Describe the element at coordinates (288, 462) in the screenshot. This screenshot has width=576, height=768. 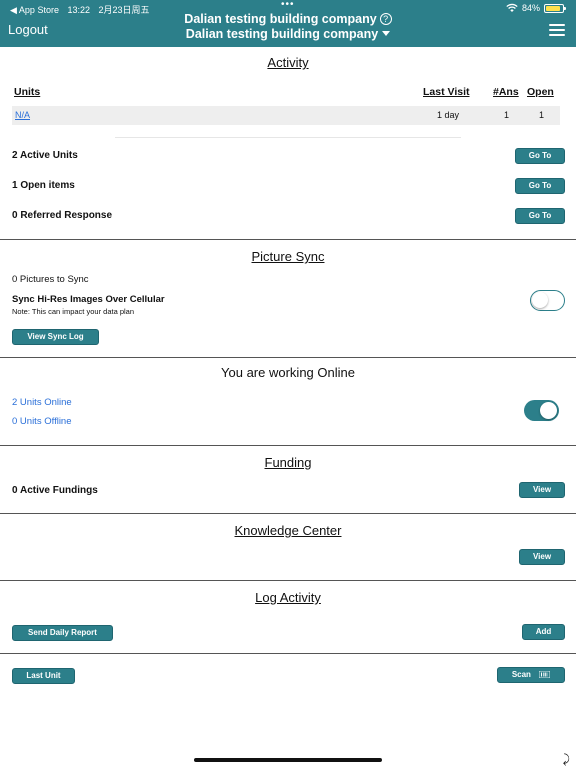
I see `funding-title: Funding` at that location.